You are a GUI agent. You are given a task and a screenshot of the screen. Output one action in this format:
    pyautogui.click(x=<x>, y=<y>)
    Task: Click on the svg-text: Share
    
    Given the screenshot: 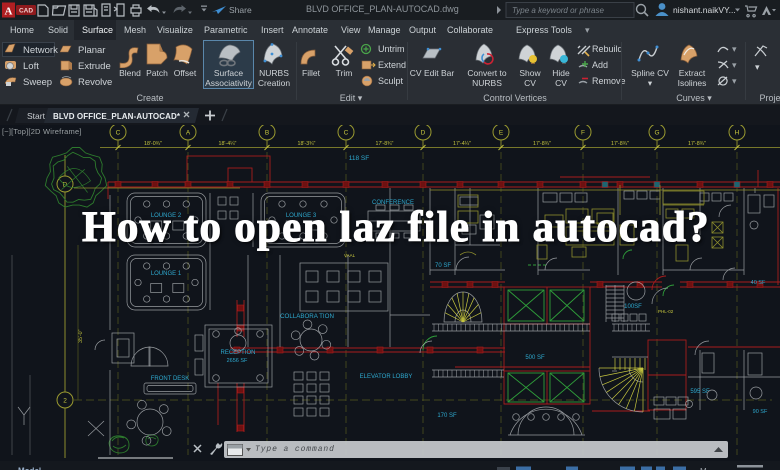 What is the action you would take?
    pyautogui.click(x=240, y=10)
    